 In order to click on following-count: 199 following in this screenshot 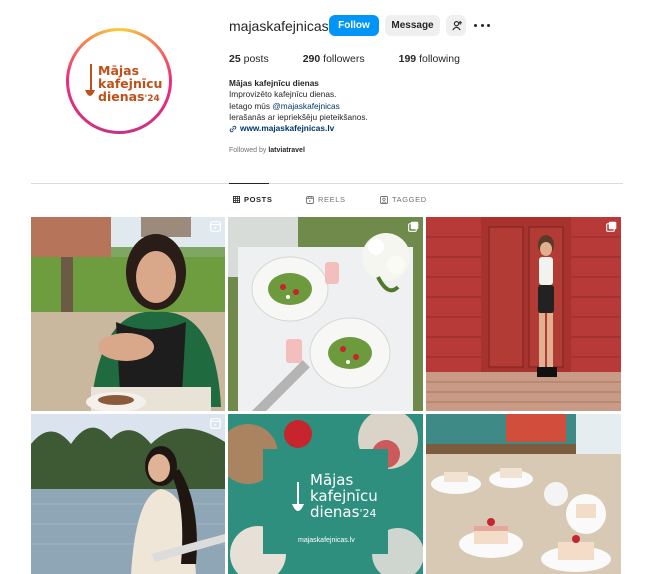, I will do `click(429, 59)`.